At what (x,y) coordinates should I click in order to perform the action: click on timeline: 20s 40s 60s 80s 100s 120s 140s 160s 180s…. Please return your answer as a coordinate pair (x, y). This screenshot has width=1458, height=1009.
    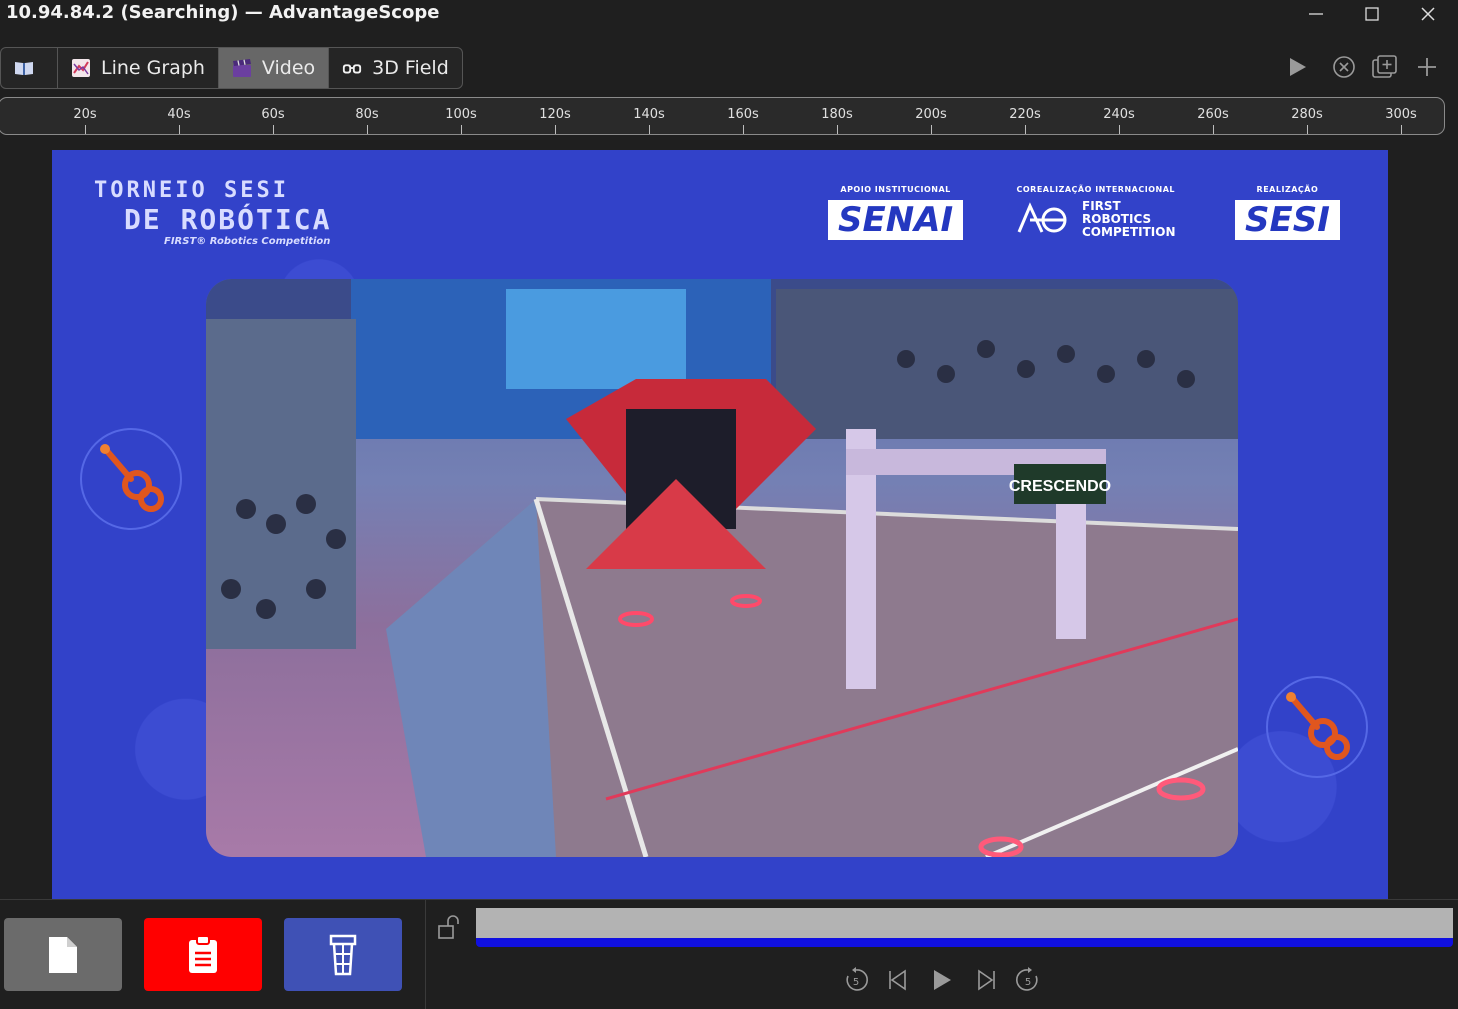
    Looking at the image, I should click on (722, 116).